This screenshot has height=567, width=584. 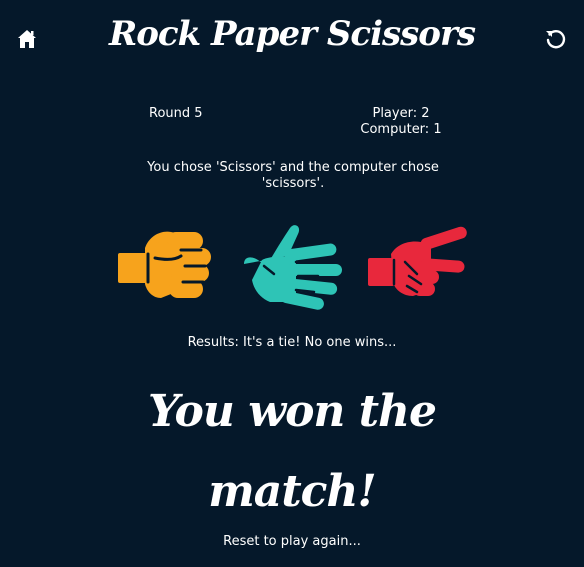 What do you see at coordinates (292, 451) in the screenshot?
I see `match-result-heading: You won the match!` at bounding box center [292, 451].